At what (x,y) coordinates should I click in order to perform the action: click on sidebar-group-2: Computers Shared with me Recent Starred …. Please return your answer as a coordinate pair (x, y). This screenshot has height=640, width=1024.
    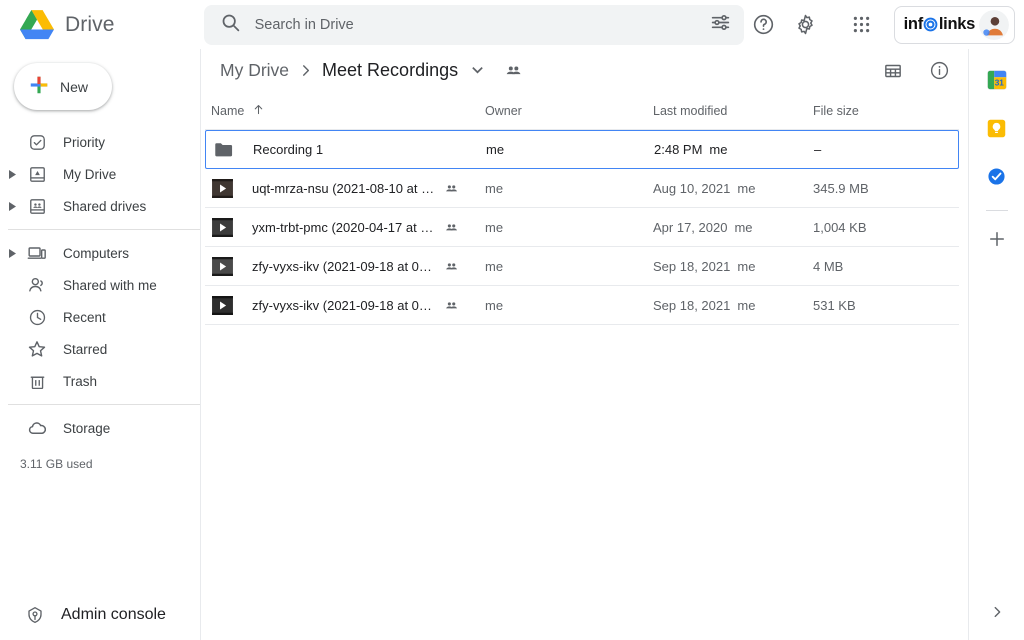
    Looking at the image, I should click on (100, 317).